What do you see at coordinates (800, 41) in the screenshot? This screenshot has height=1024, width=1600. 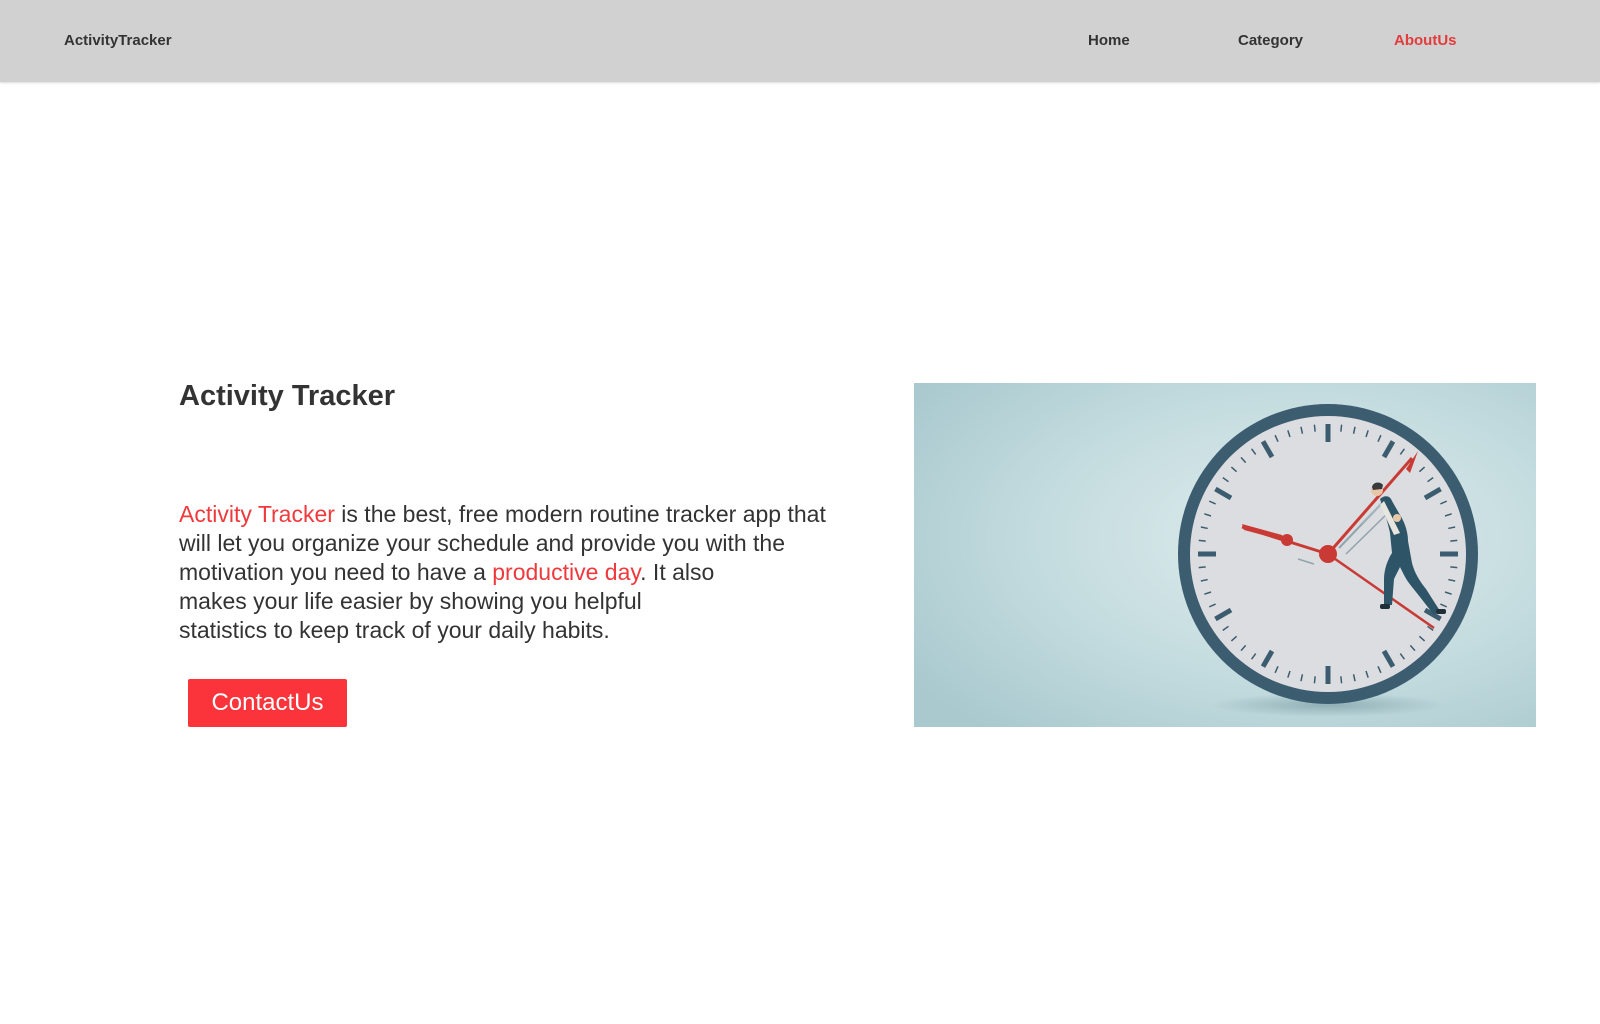 I see `navbar: ActivityTracker Home Category AboutUs` at bounding box center [800, 41].